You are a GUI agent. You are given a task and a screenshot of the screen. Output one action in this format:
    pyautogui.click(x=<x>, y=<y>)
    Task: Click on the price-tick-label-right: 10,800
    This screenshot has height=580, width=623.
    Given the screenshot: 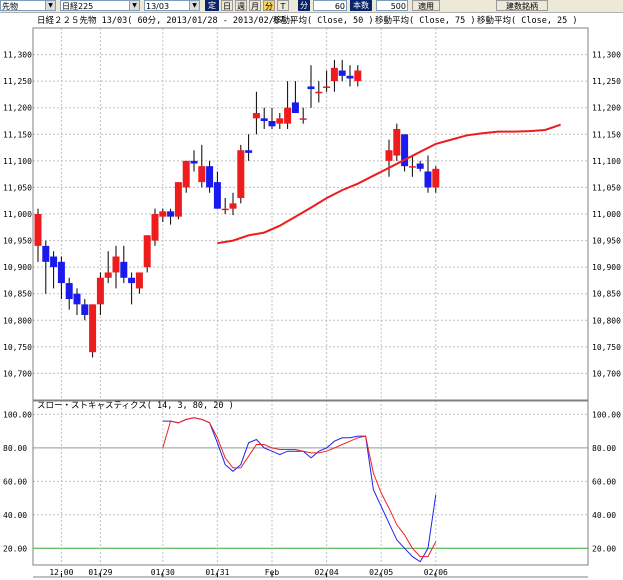 What is the action you would take?
    pyautogui.click(x=606, y=320)
    